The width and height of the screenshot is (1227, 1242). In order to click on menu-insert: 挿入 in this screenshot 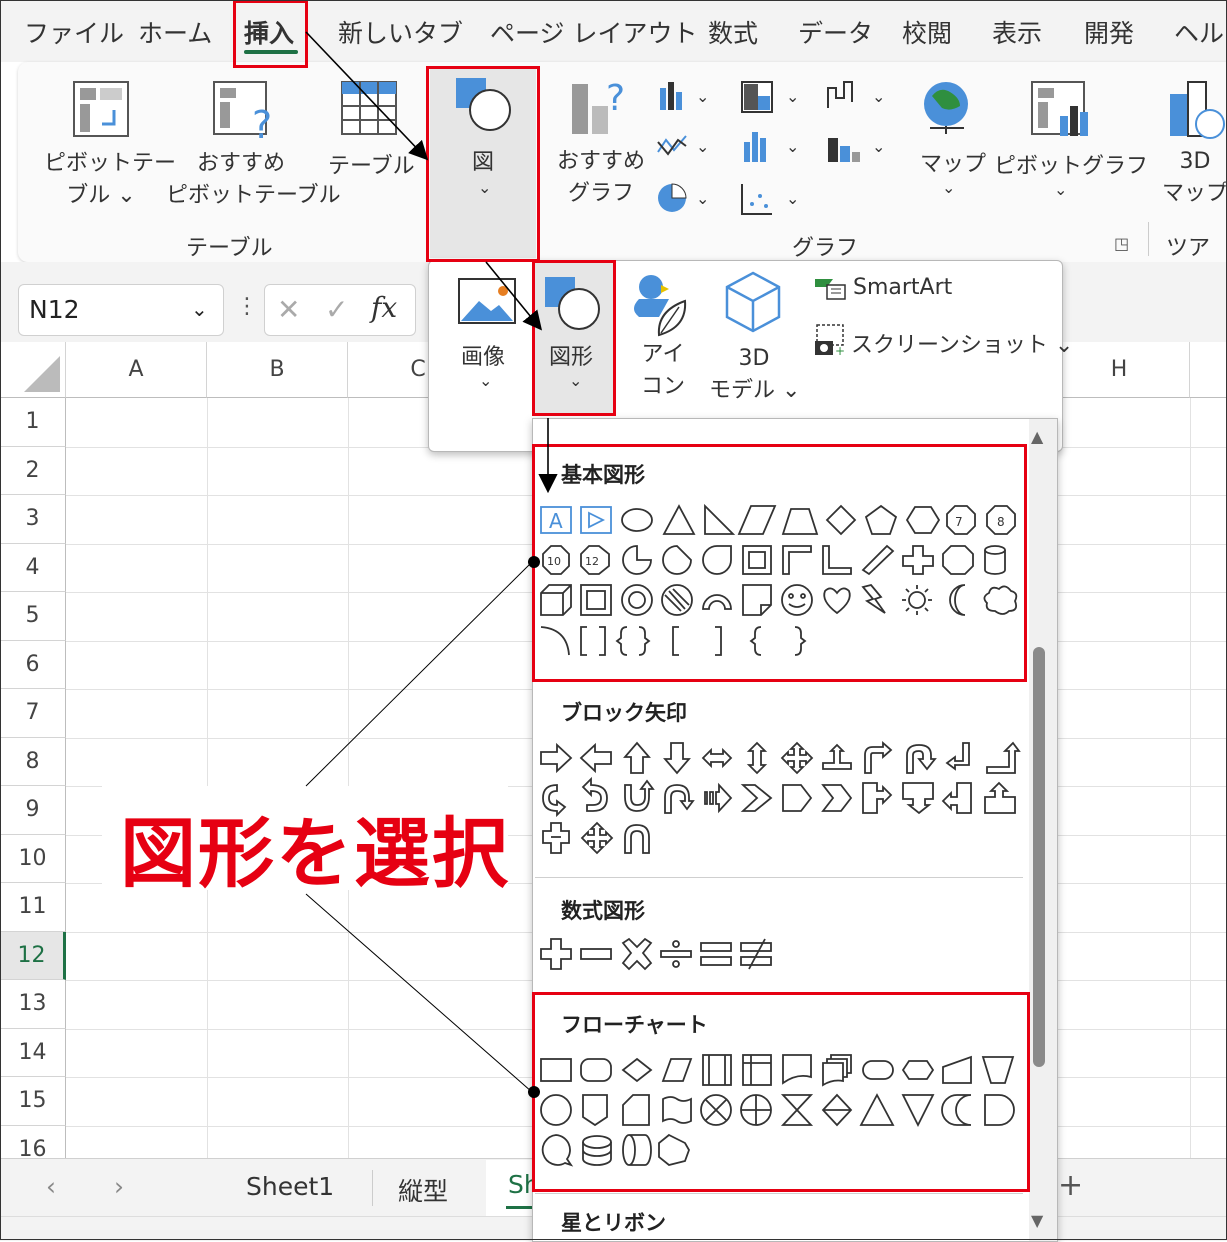, I will do `click(269, 32)`.